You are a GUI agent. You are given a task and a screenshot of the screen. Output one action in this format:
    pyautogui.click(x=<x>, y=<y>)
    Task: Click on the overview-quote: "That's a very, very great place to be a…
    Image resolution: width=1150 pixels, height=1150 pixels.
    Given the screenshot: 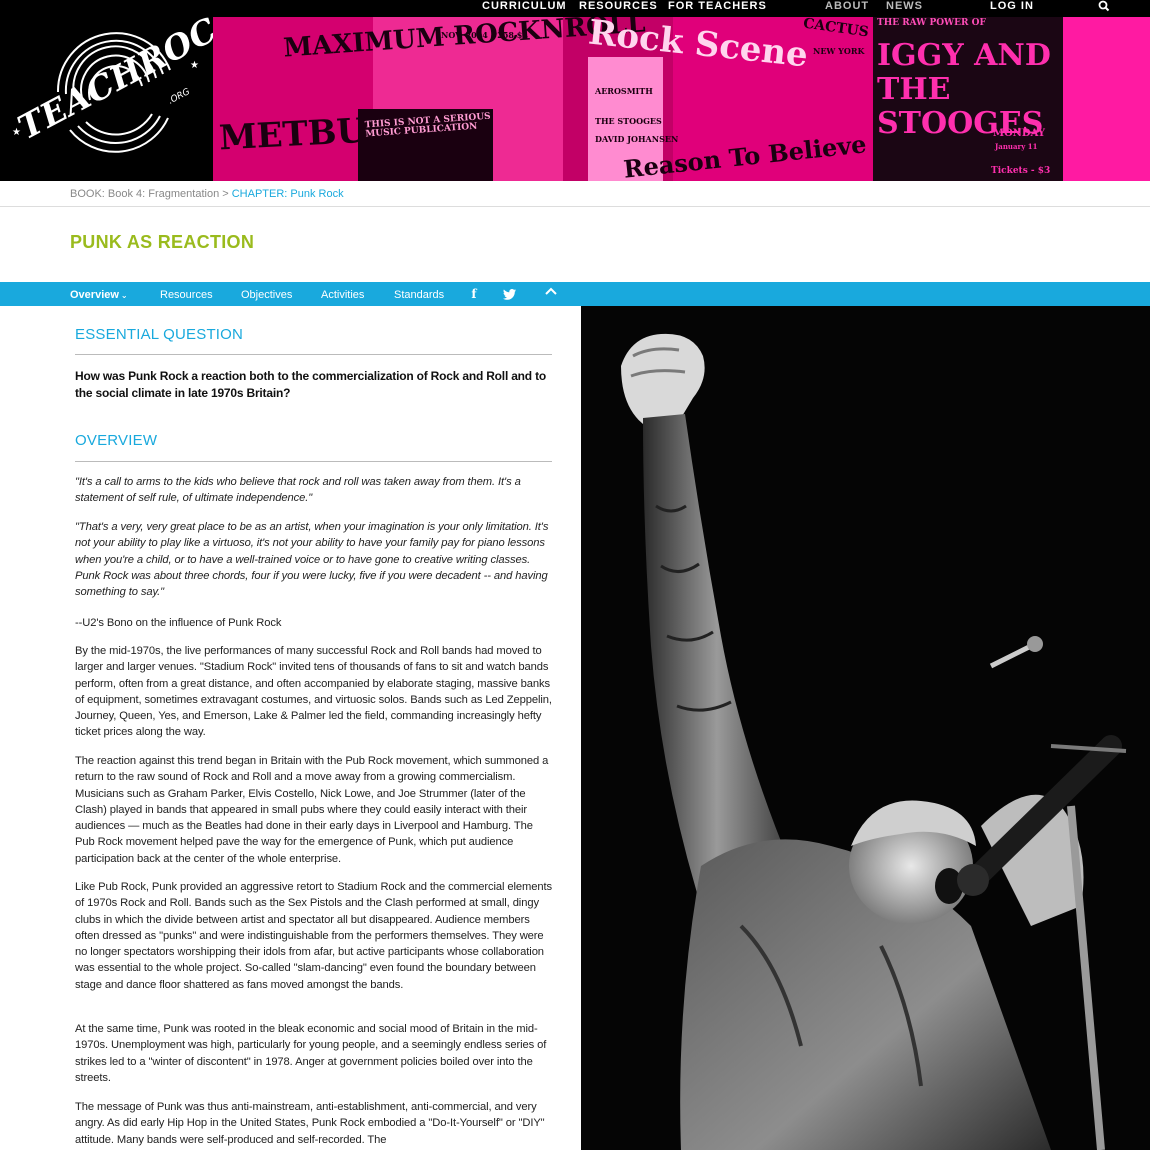 What is the action you would take?
    pyautogui.click(x=312, y=560)
    